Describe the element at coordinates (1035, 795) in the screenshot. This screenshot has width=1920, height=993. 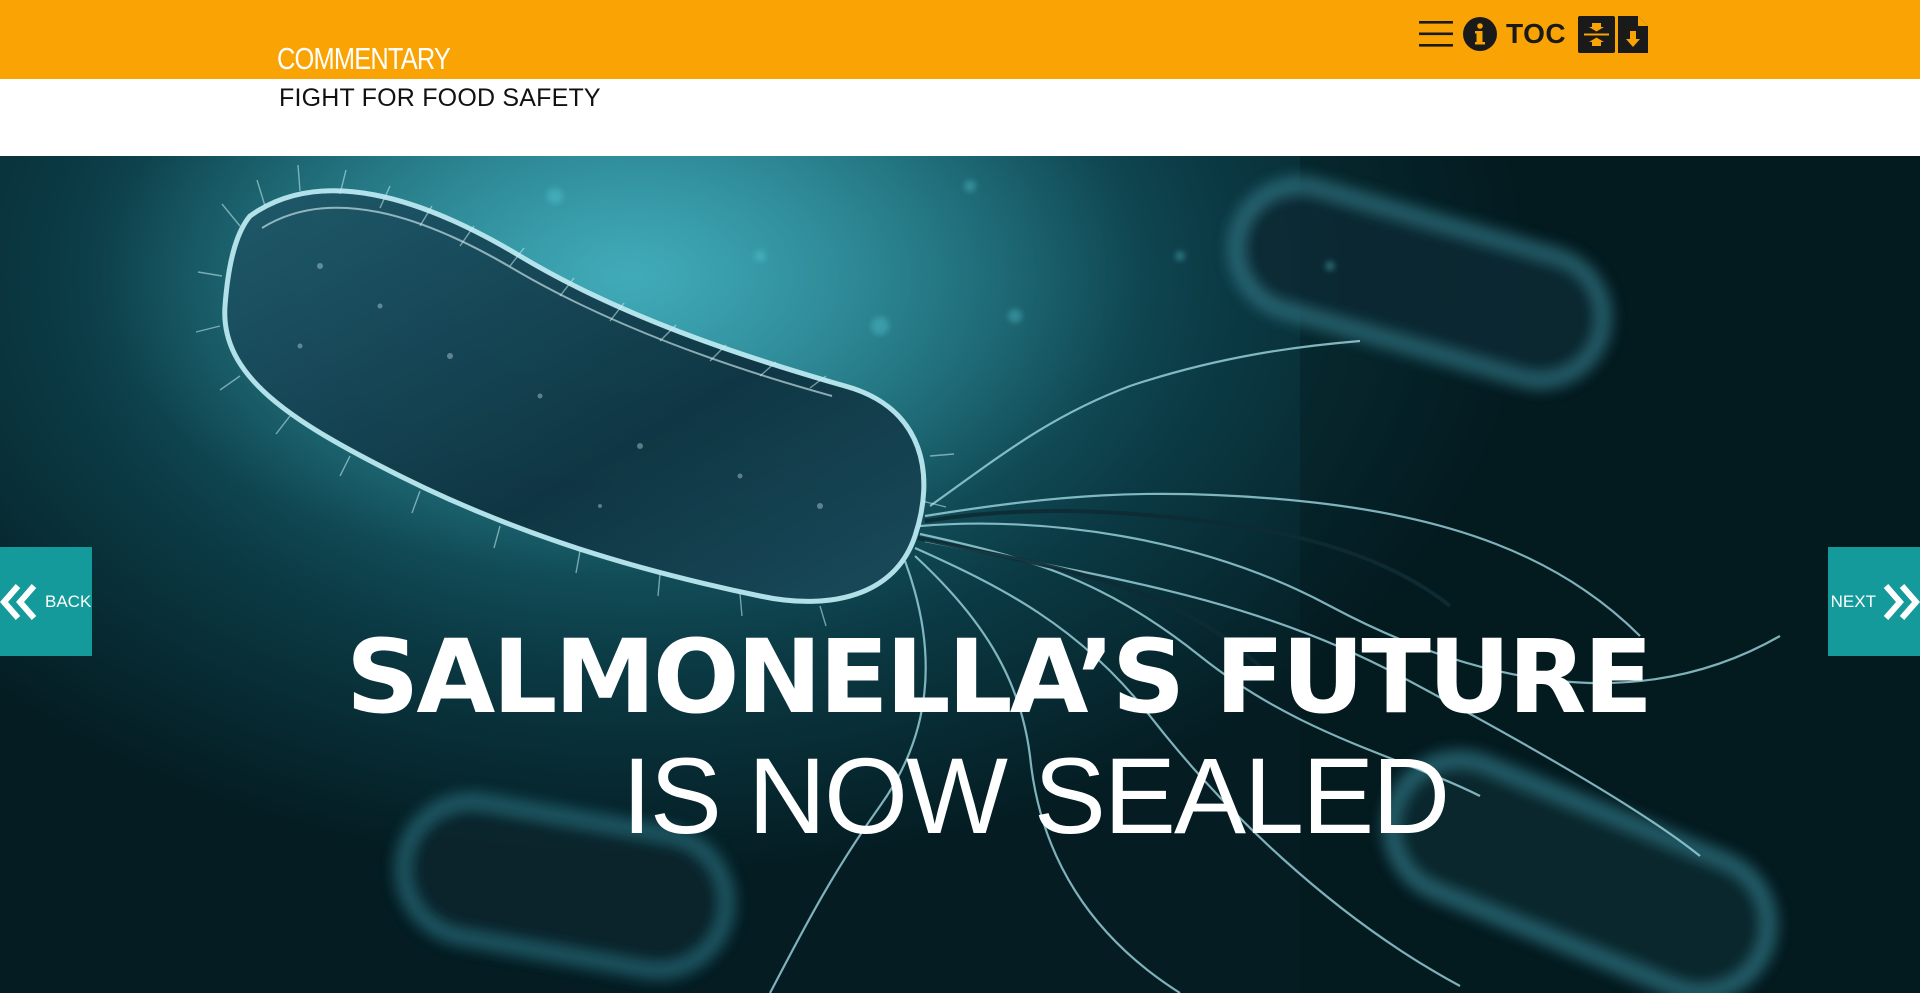
I see `headline-line-2: IS NOW SEALED` at that location.